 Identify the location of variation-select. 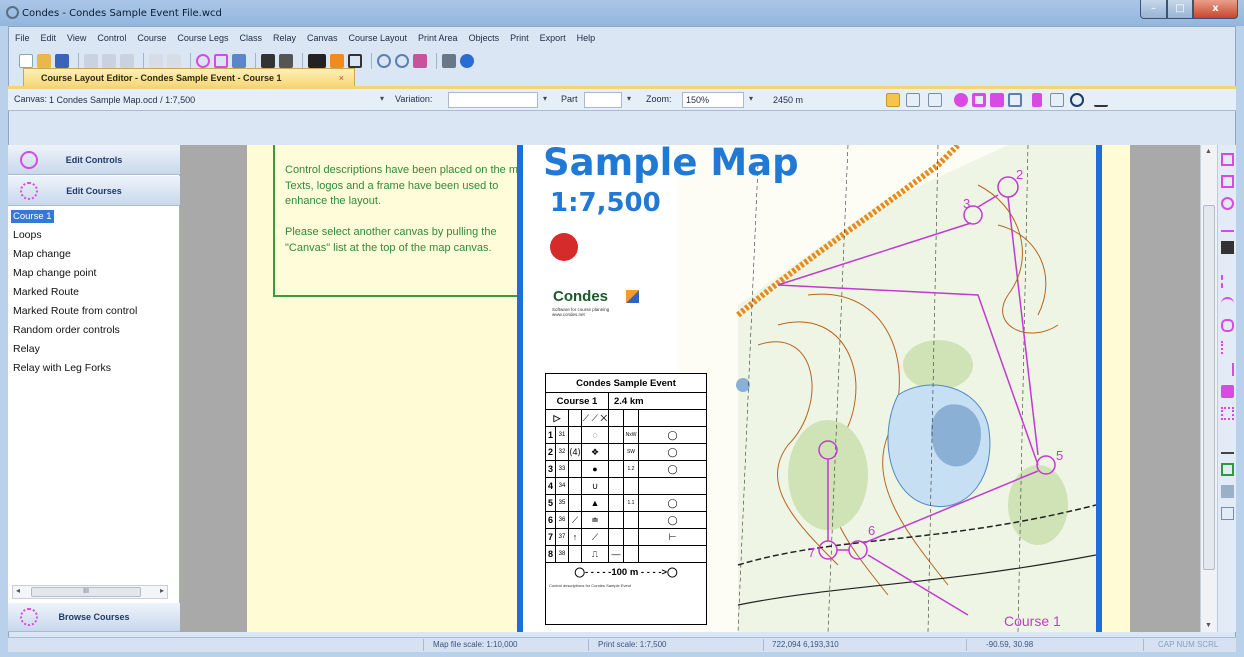
(493, 100).